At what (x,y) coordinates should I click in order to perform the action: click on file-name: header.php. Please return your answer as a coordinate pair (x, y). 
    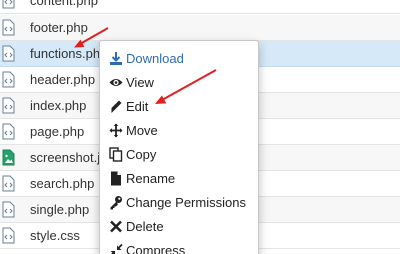
    Looking at the image, I should click on (62, 79).